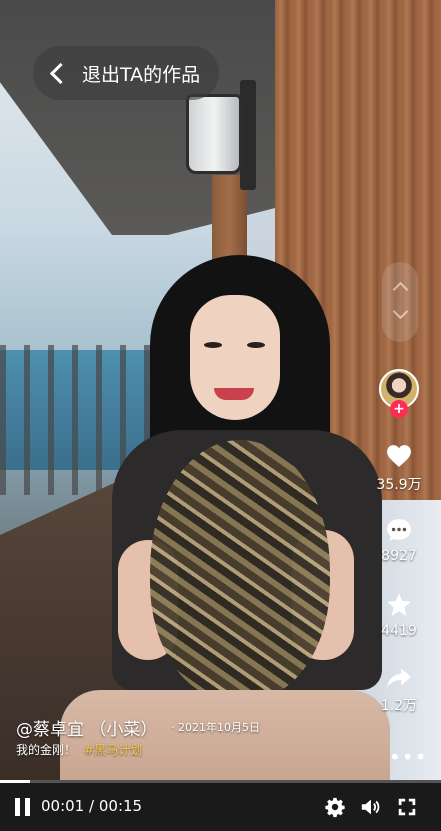 This screenshot has width=441, height=831. Describe the element at coordinates (23, 807) in the screenshot. I see `pause-button` at that location.